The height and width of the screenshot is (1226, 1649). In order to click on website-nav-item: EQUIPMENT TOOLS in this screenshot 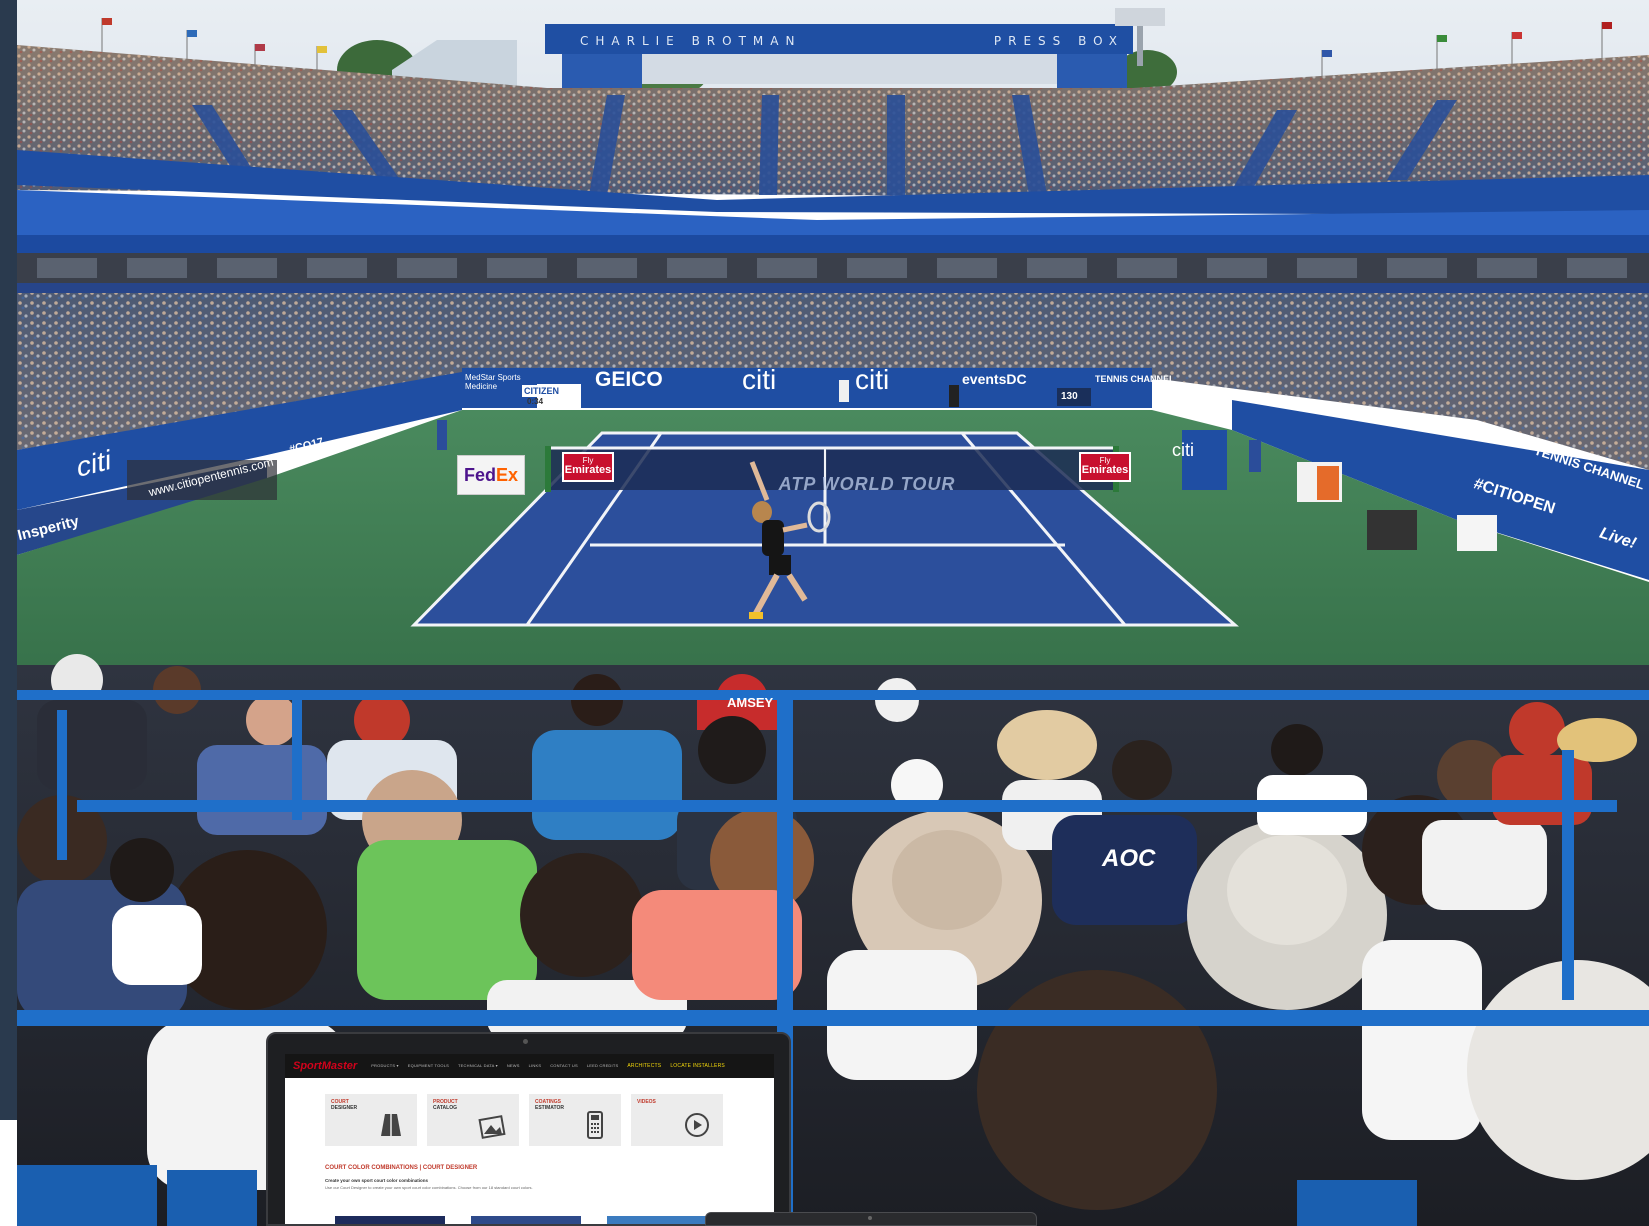, I will do `click(428, 1066)`.